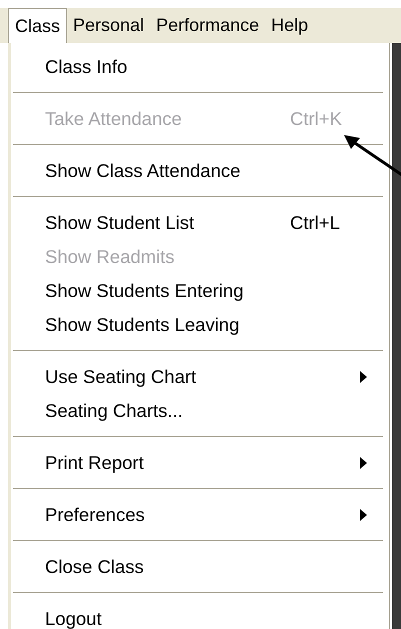 Image resolution: width=401 pixels, height=629 pixels. What do you see at coordinates (200, 515) in the screenshot?
I see `menu-item: Preferences` at bounding box center [200, 515].